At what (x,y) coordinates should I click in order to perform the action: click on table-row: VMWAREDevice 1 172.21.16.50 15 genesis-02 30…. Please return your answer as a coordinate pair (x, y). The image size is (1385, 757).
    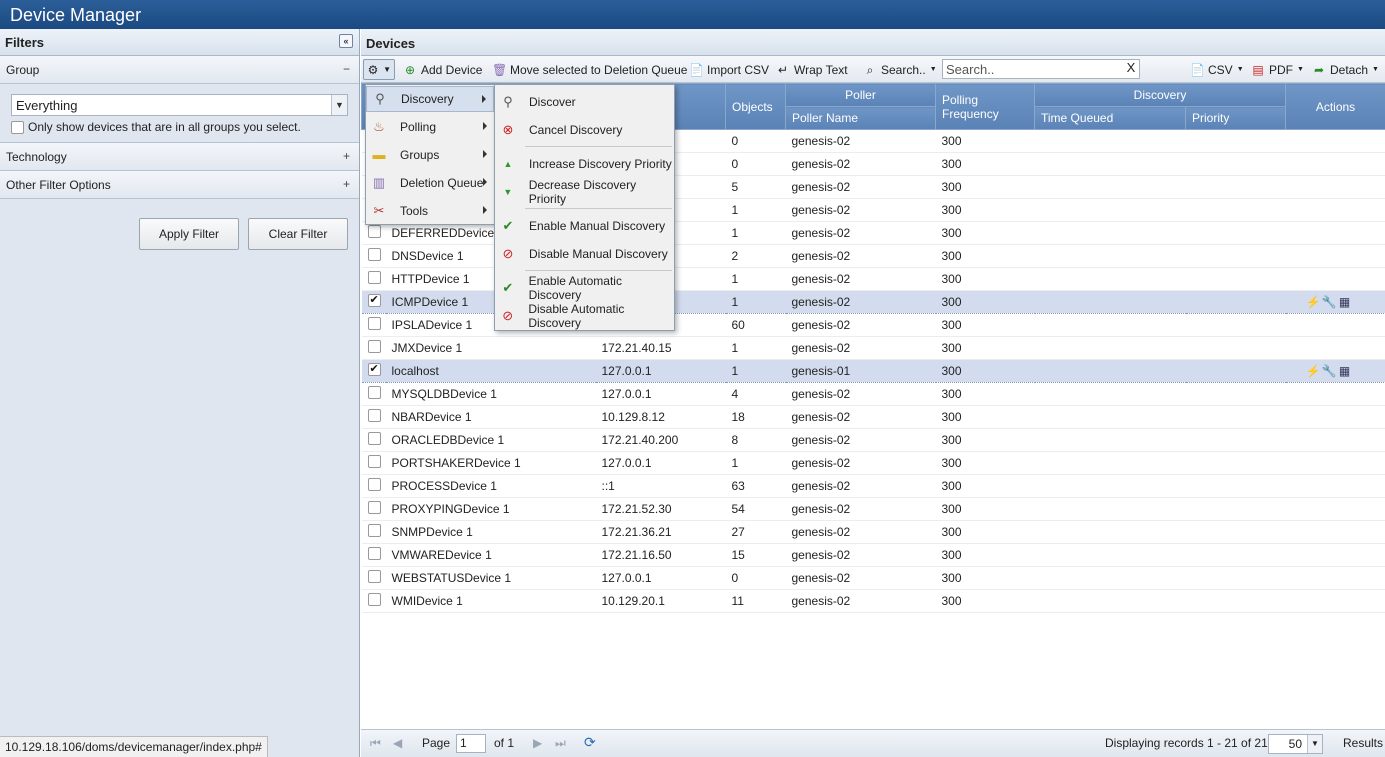
    Looking at the image, I should click on (873, 555).